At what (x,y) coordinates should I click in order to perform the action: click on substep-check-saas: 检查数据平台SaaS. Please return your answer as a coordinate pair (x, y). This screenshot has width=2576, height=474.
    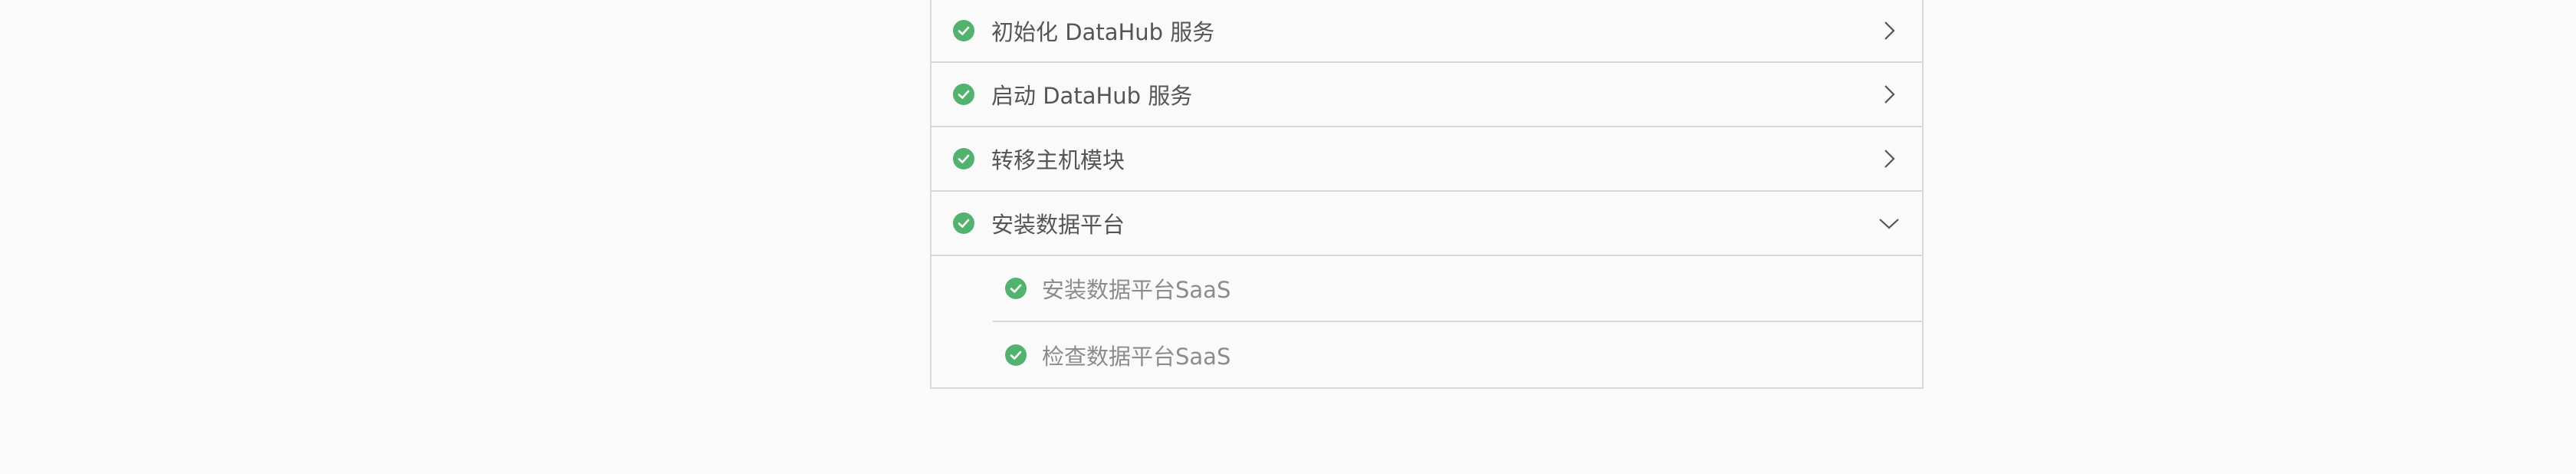
    Looking at the image, I should click on (1458, 355).